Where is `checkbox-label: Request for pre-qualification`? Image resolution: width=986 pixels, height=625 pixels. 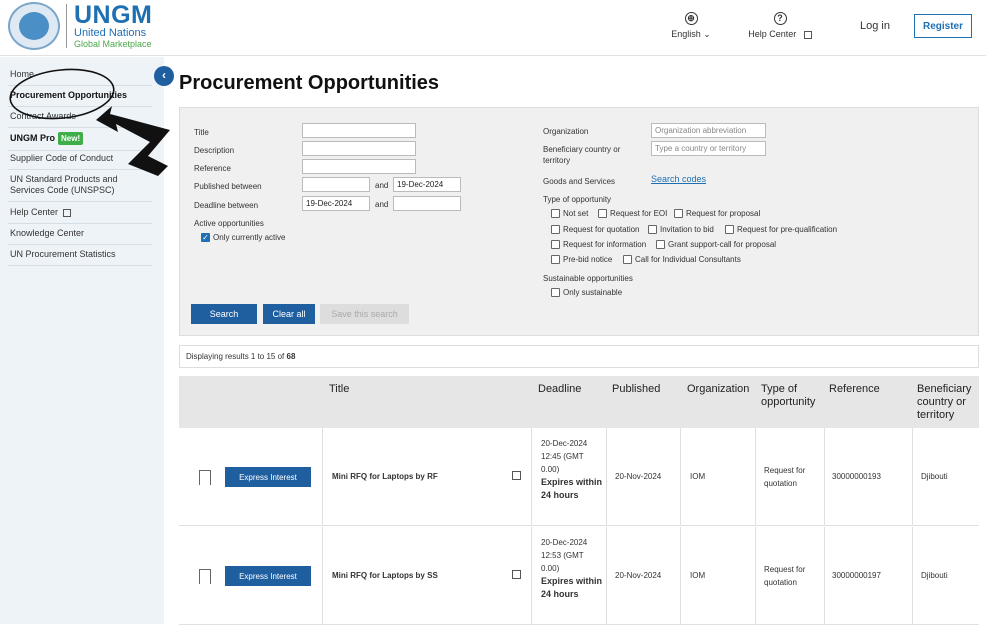 checkbox-label: Request for pre-qualification is located at coordinates (787, 229).